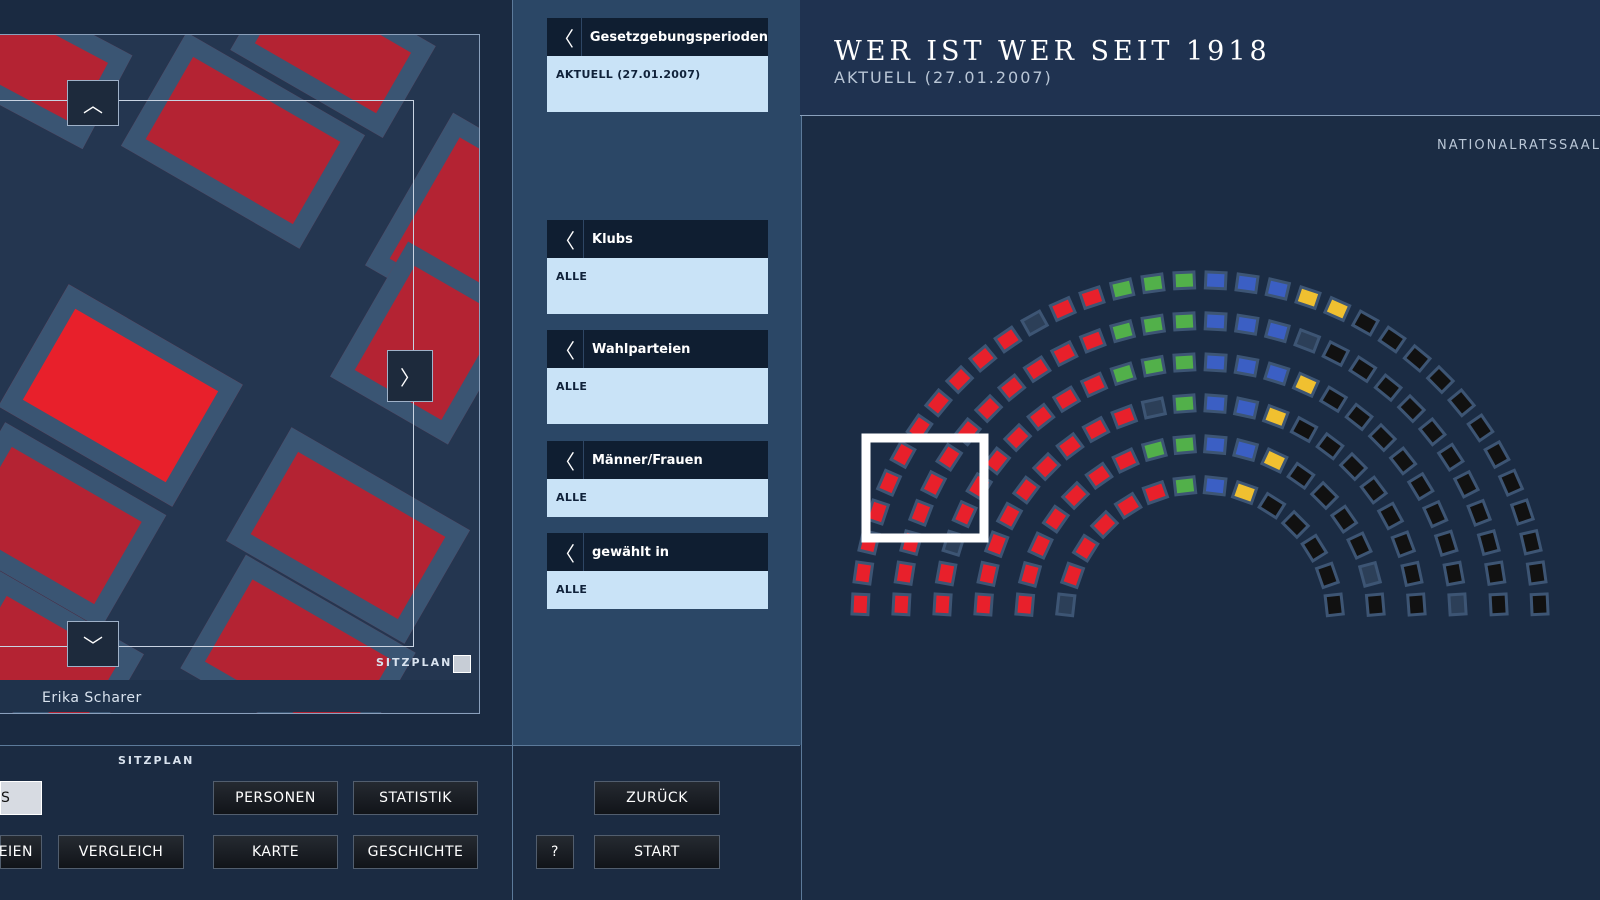  Describe the element at coordinates (21, 852) in the screenshot. I see `parteien-button: TEIEN` at that location.